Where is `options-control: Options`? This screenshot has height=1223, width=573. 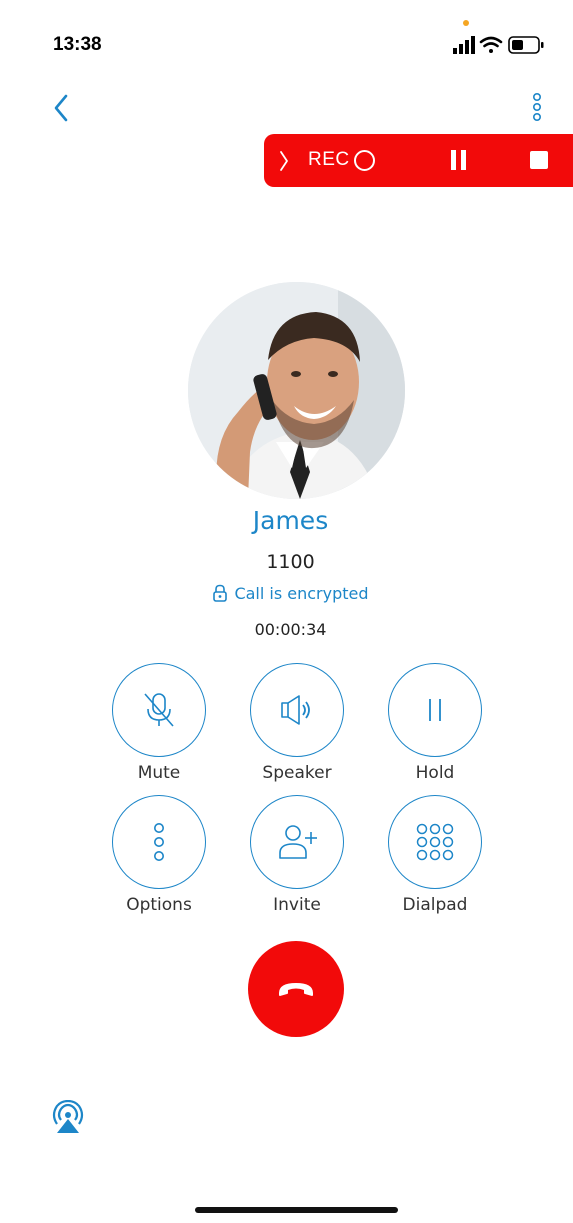
options-control: Options is located at coordinates (159, 855).